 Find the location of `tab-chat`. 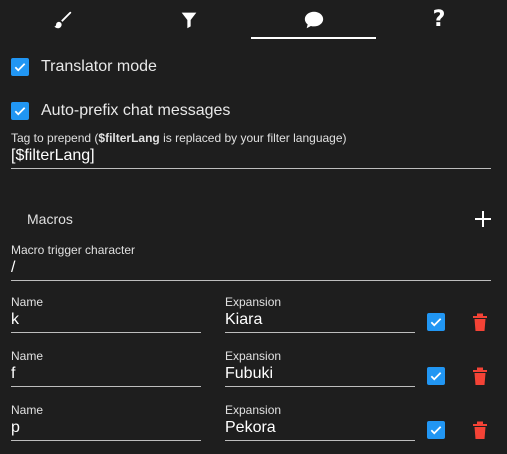

tab-chat is located at coordinates (314, 20).